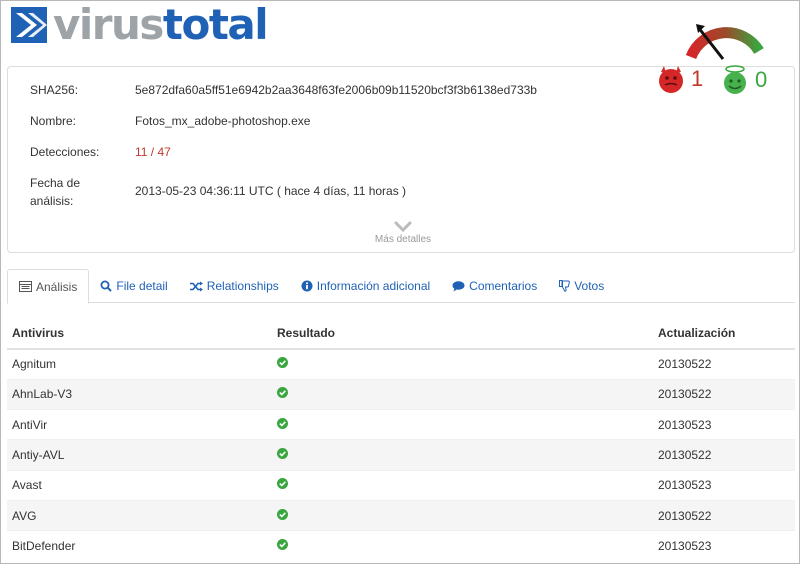 The width and height of the screenshot is (800, 564). I want to click on tab-informacion-adicional: Información adicional, so click(365, 286).